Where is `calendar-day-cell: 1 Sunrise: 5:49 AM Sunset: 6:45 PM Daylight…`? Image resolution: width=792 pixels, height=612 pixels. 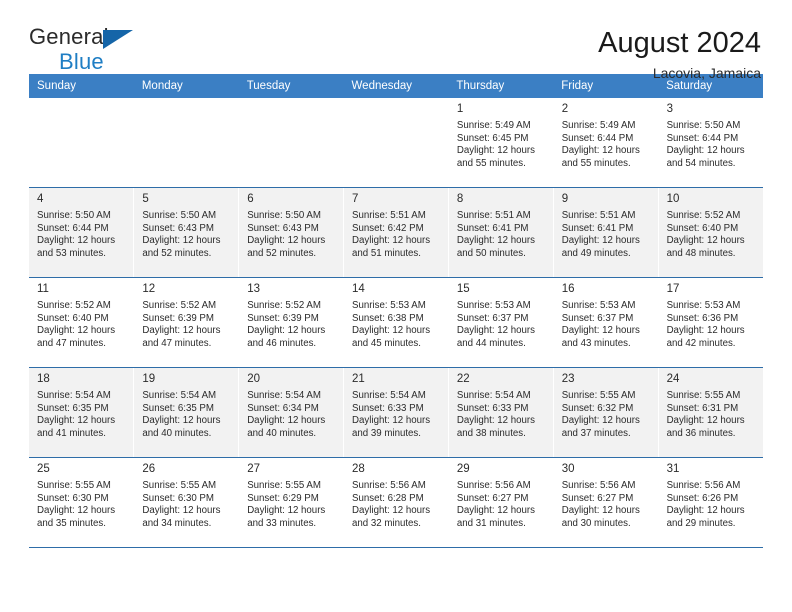 calendar-day-cell: 1 Sunrise: 5:49 AM Sunset: 6:45 PM Daylight… is located at coordinates (501, 143).